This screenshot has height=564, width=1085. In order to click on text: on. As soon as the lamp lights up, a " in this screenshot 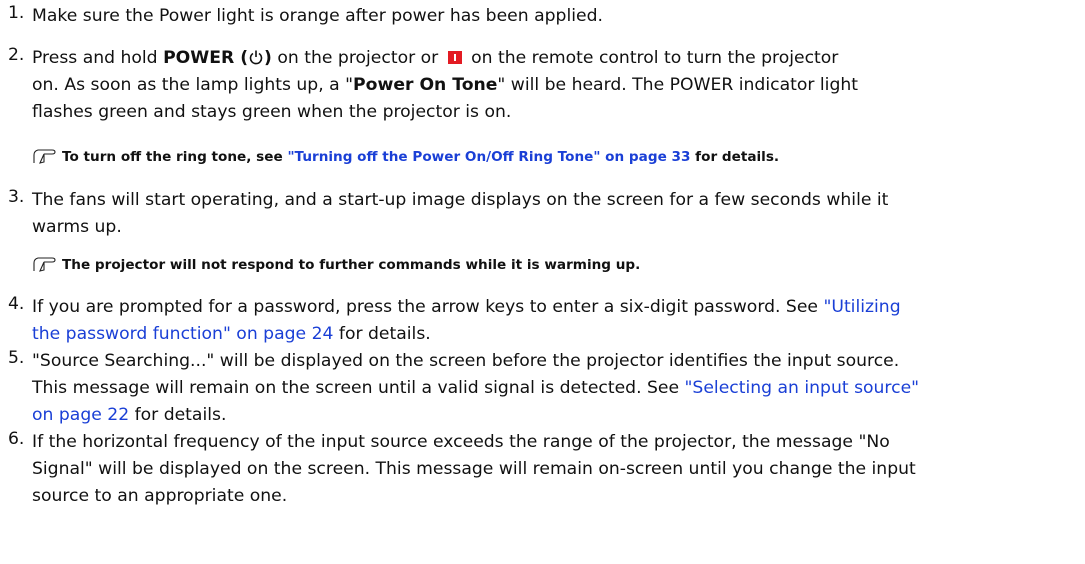, I will do `click(193, 85)`.